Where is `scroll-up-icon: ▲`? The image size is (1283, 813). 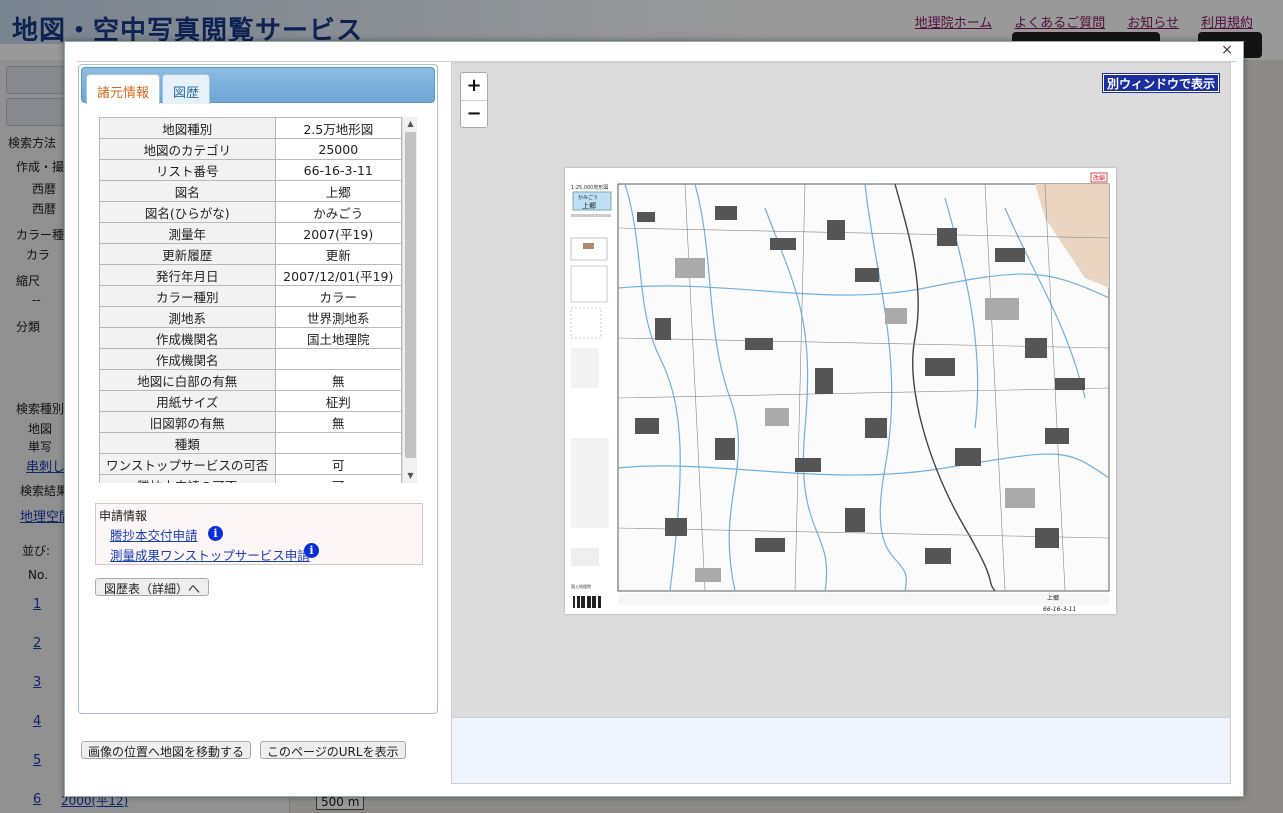
scroll-up-icon: ▲ is located at coordinates (410, 124).